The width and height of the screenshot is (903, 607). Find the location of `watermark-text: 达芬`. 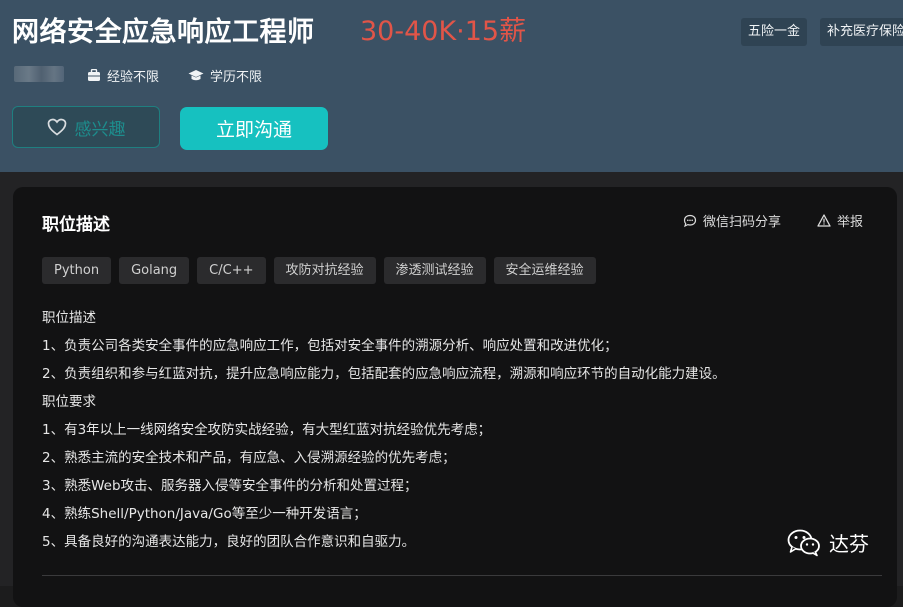

watermark-text: 达芬 is located at coordinates (849, 544).